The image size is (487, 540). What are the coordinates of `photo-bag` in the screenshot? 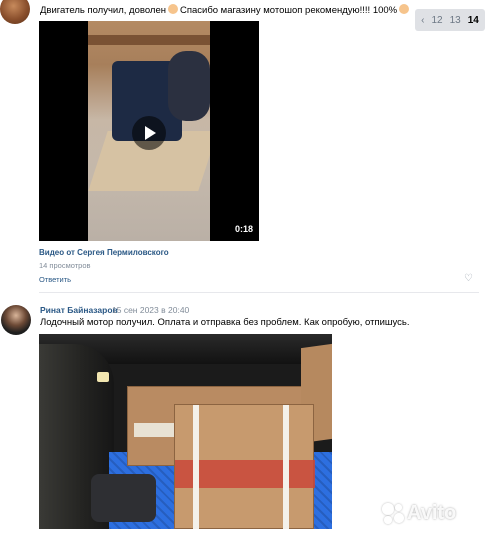 It's located at (123, 498).